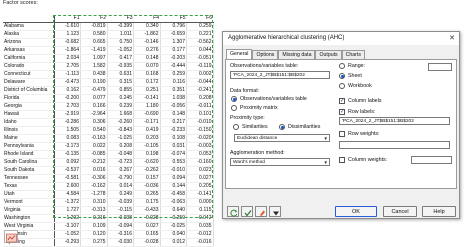 This screenshot has width=474, height=247. I want to click on score-cell: 0.310, so click(94, 202).